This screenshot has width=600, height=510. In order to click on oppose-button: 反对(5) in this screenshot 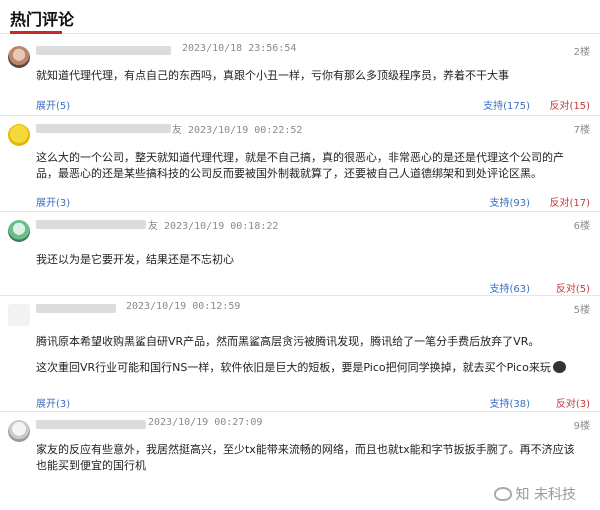, I will do `click(573, 287)`.